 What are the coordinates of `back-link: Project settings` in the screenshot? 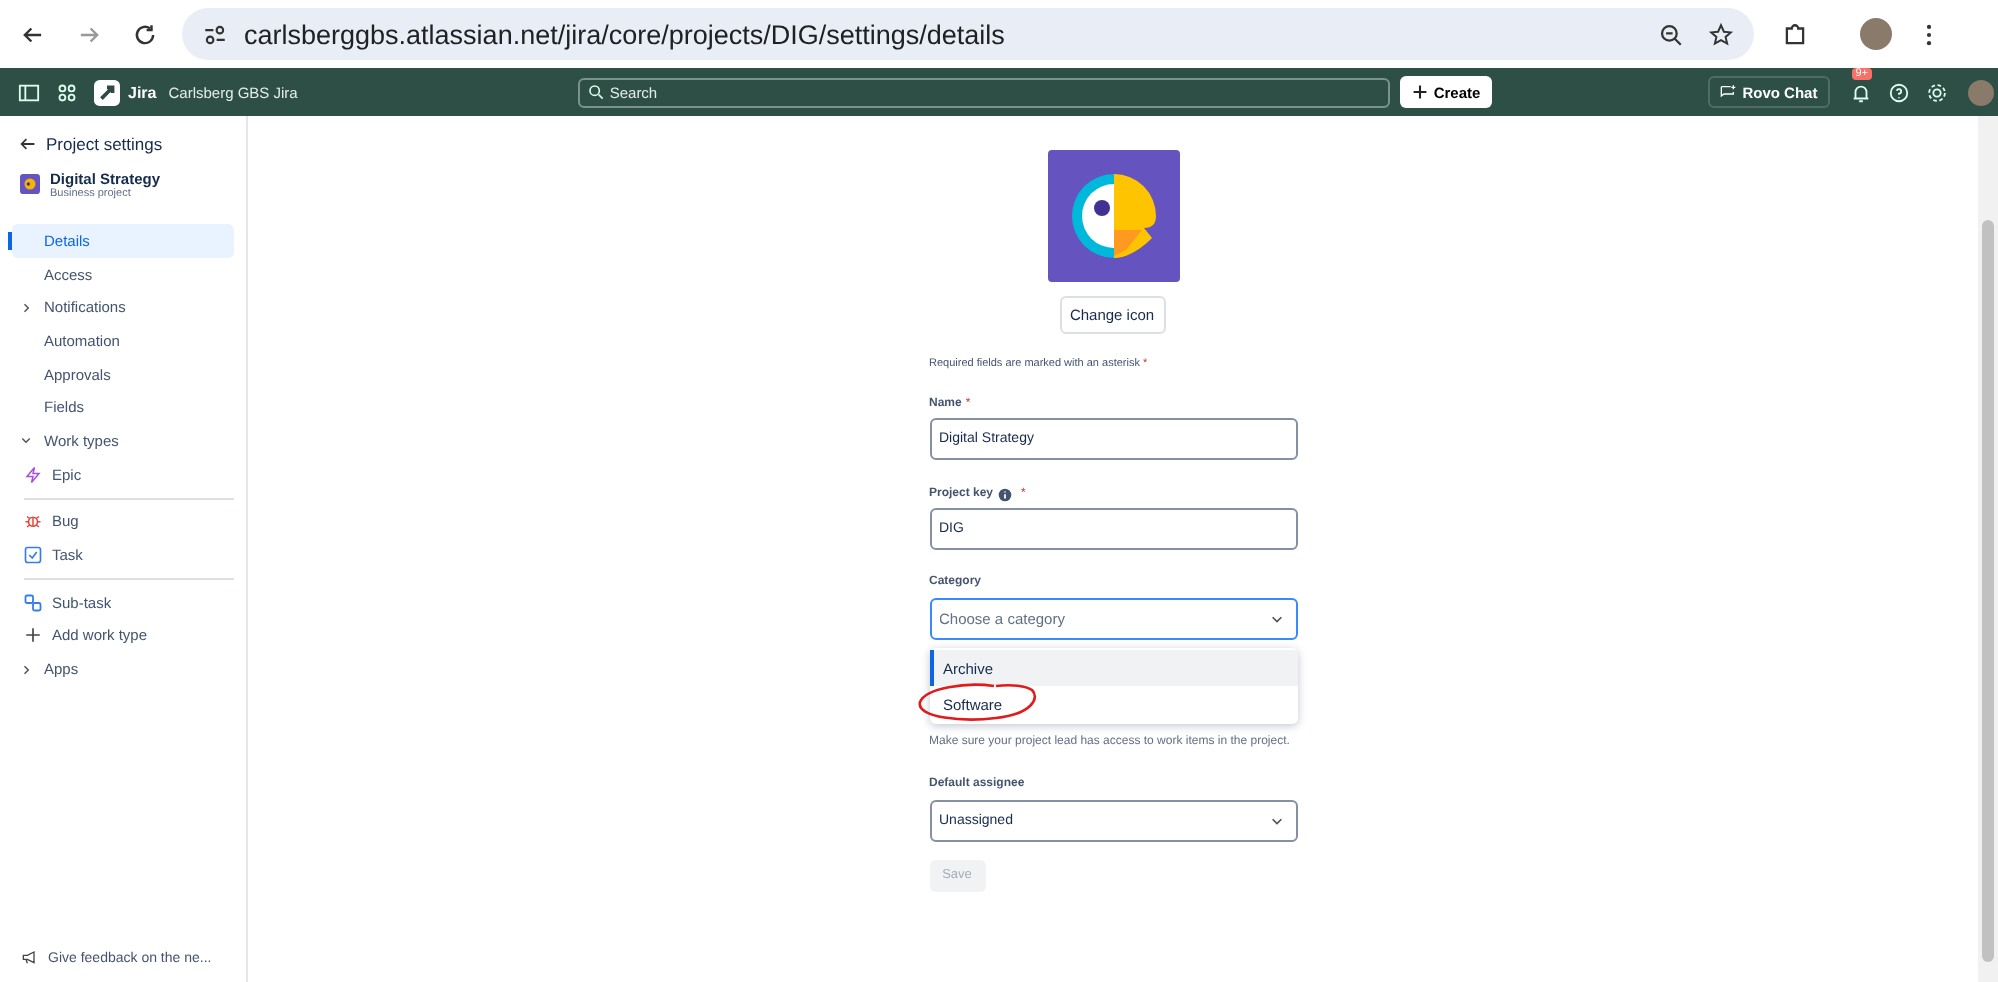 It's located at (133, 143).